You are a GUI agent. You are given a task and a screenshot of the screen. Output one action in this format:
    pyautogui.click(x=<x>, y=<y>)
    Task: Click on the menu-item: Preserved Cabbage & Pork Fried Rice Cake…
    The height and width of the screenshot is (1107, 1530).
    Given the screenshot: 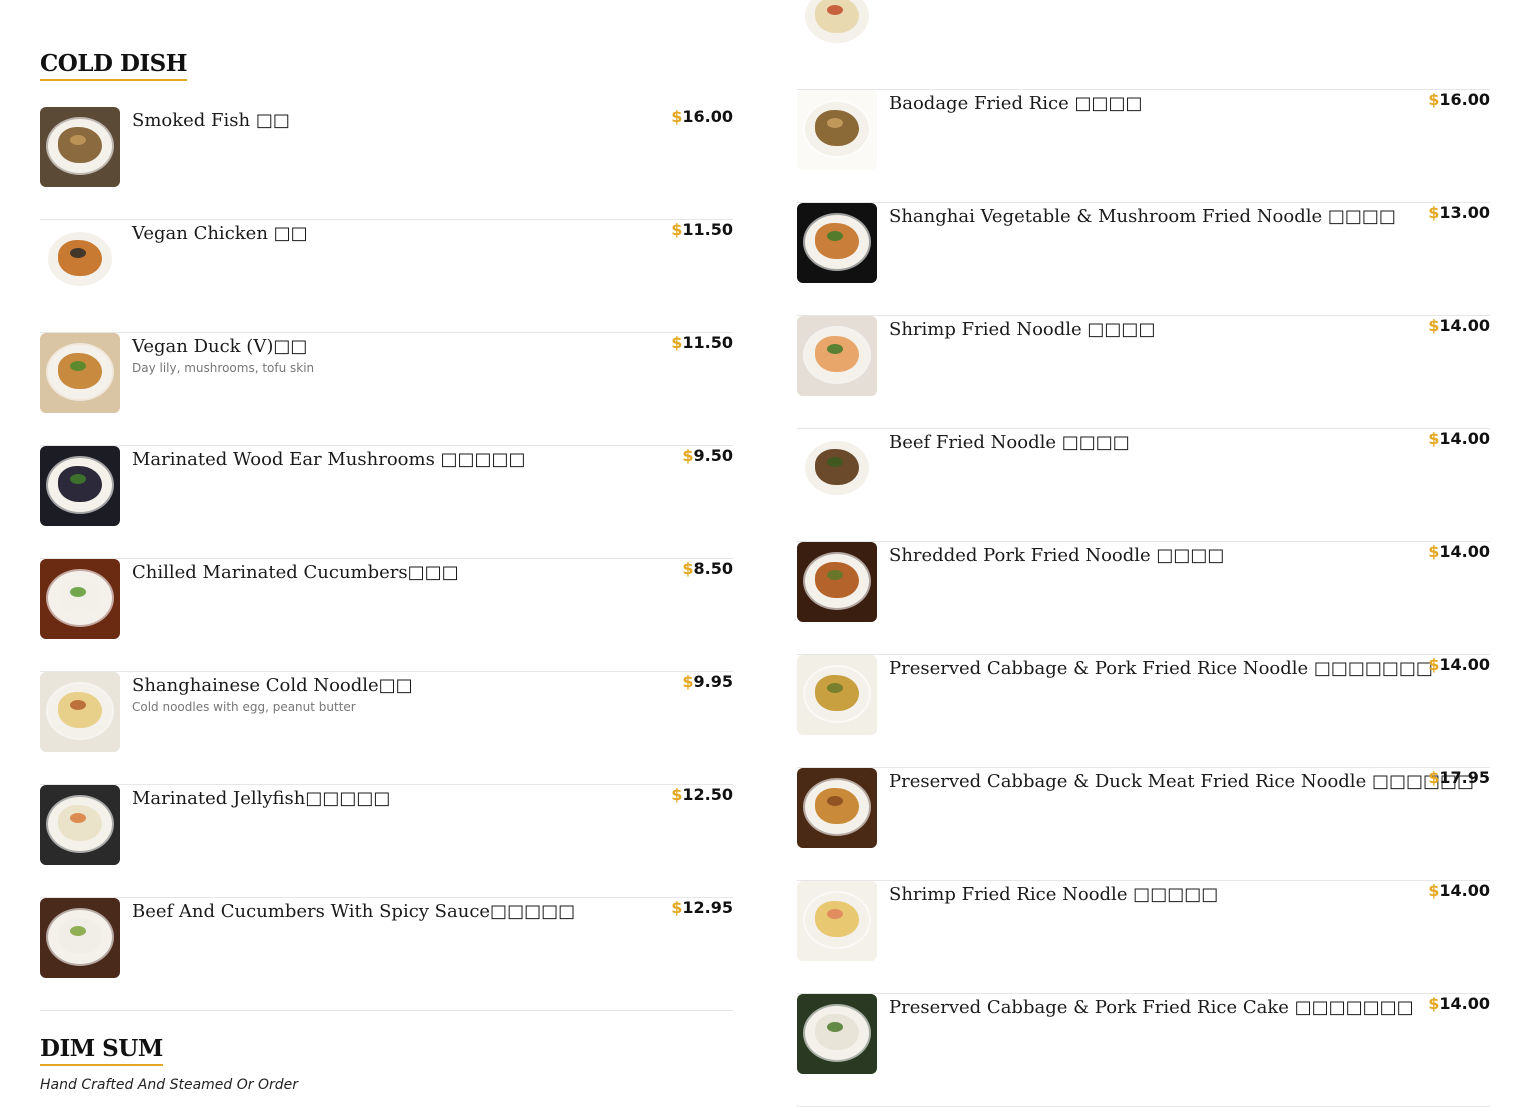 What is the action you would take?
    pyautogui.click(x=1143, y=1050)
    